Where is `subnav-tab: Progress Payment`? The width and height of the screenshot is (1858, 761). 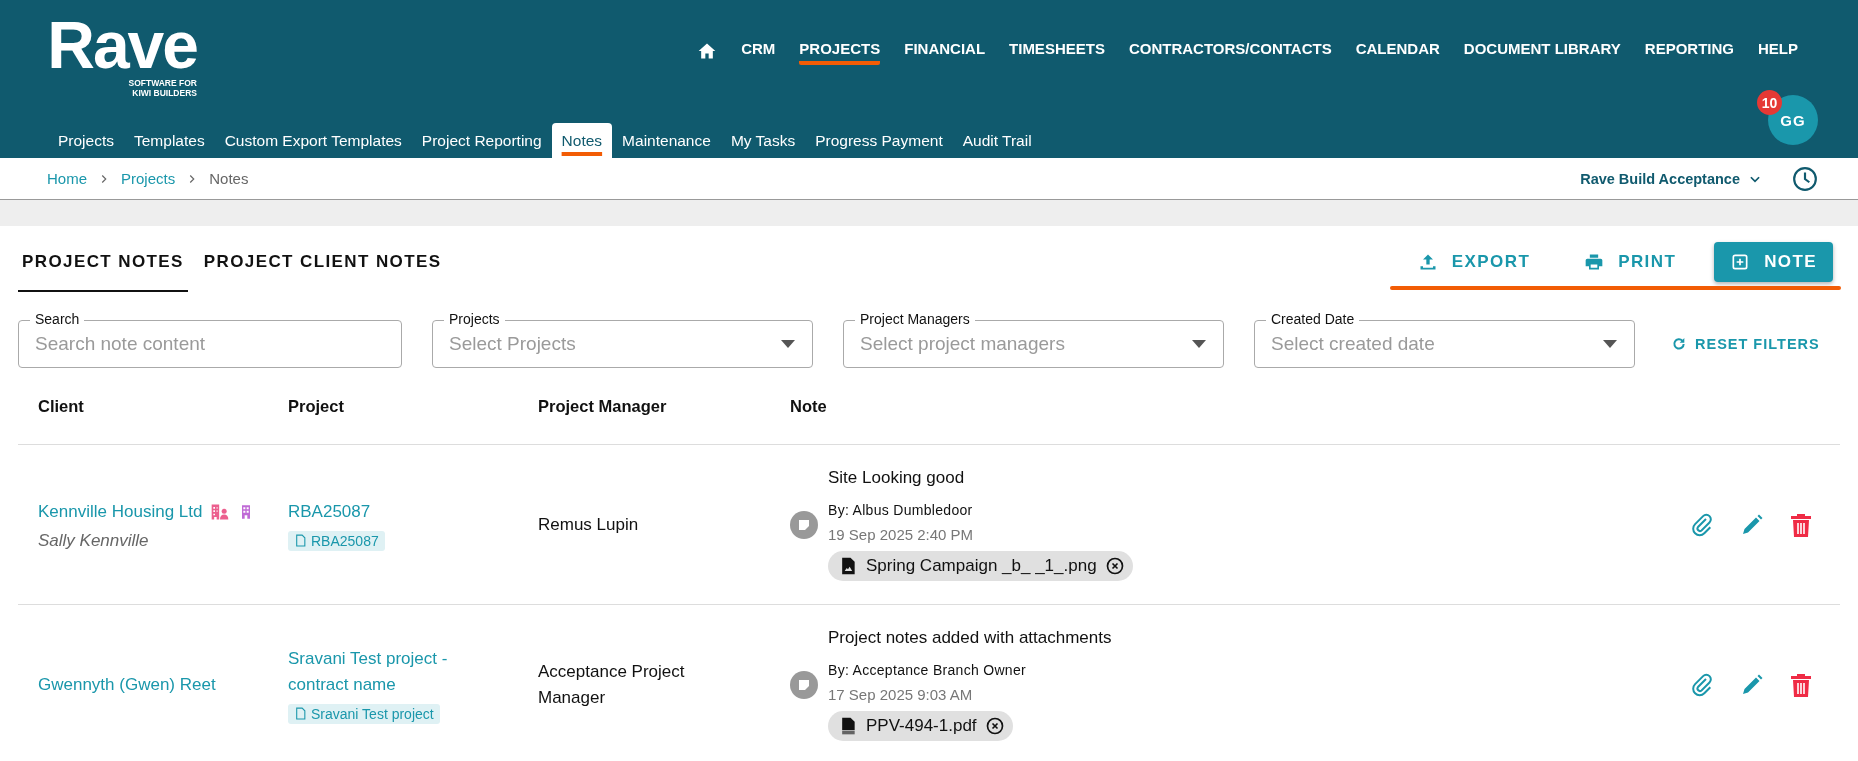
subnav-tab: Progress Payment is located at coordinates (879, 140).